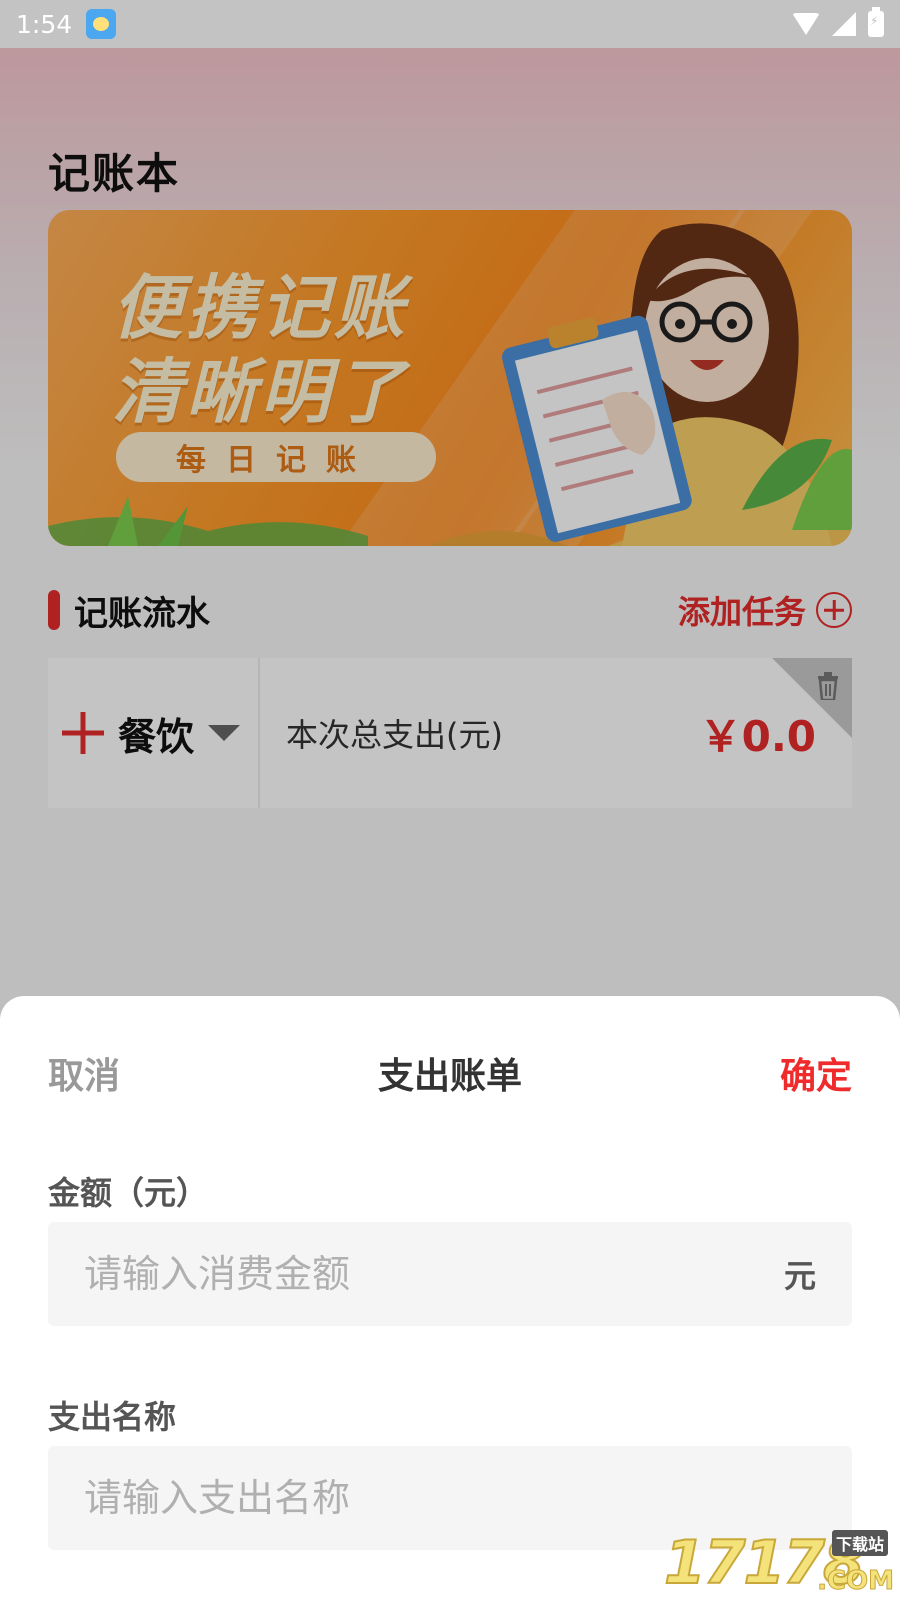 This screenshot has width=900, height=1600. What do you see at coordinates (44, 24) in the screenshot?
I see `status-time: 1:54` at bounding box center [44, 24].